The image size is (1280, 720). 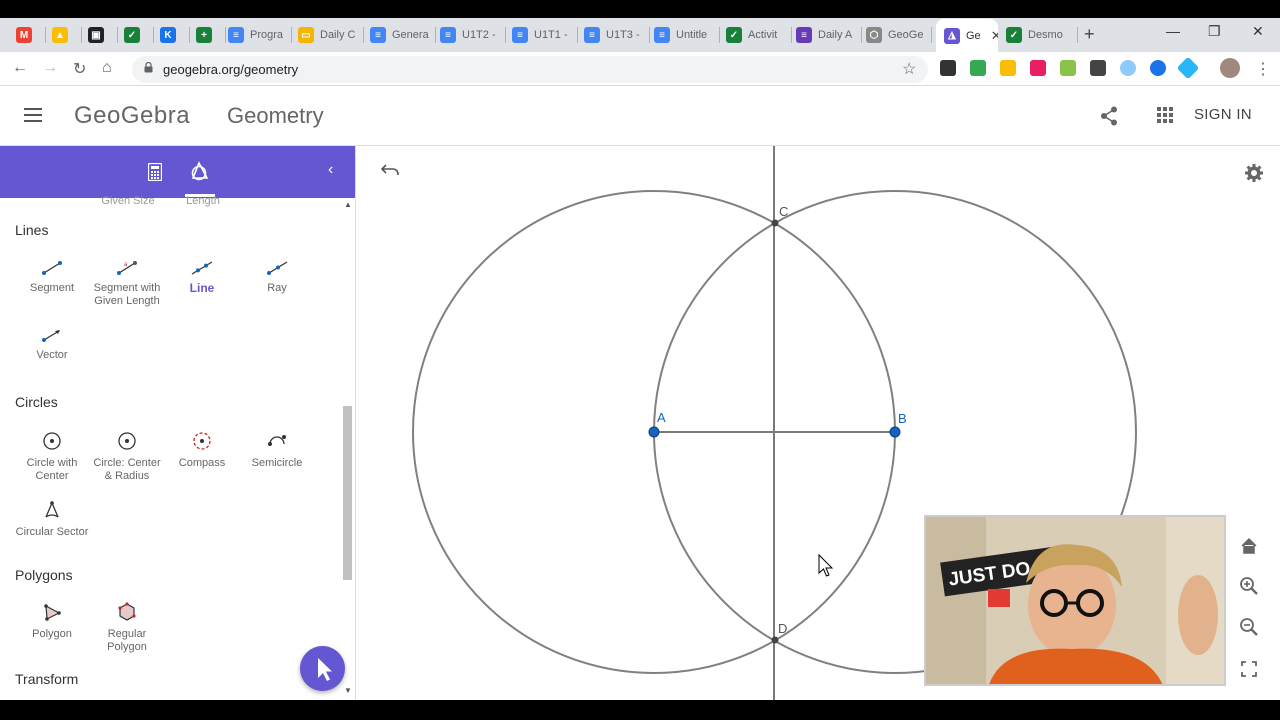 What do you see at coordinates (1038, 68) in the screenshot?
I see `extension-badge-icon` at bounding box center [1038, 68].